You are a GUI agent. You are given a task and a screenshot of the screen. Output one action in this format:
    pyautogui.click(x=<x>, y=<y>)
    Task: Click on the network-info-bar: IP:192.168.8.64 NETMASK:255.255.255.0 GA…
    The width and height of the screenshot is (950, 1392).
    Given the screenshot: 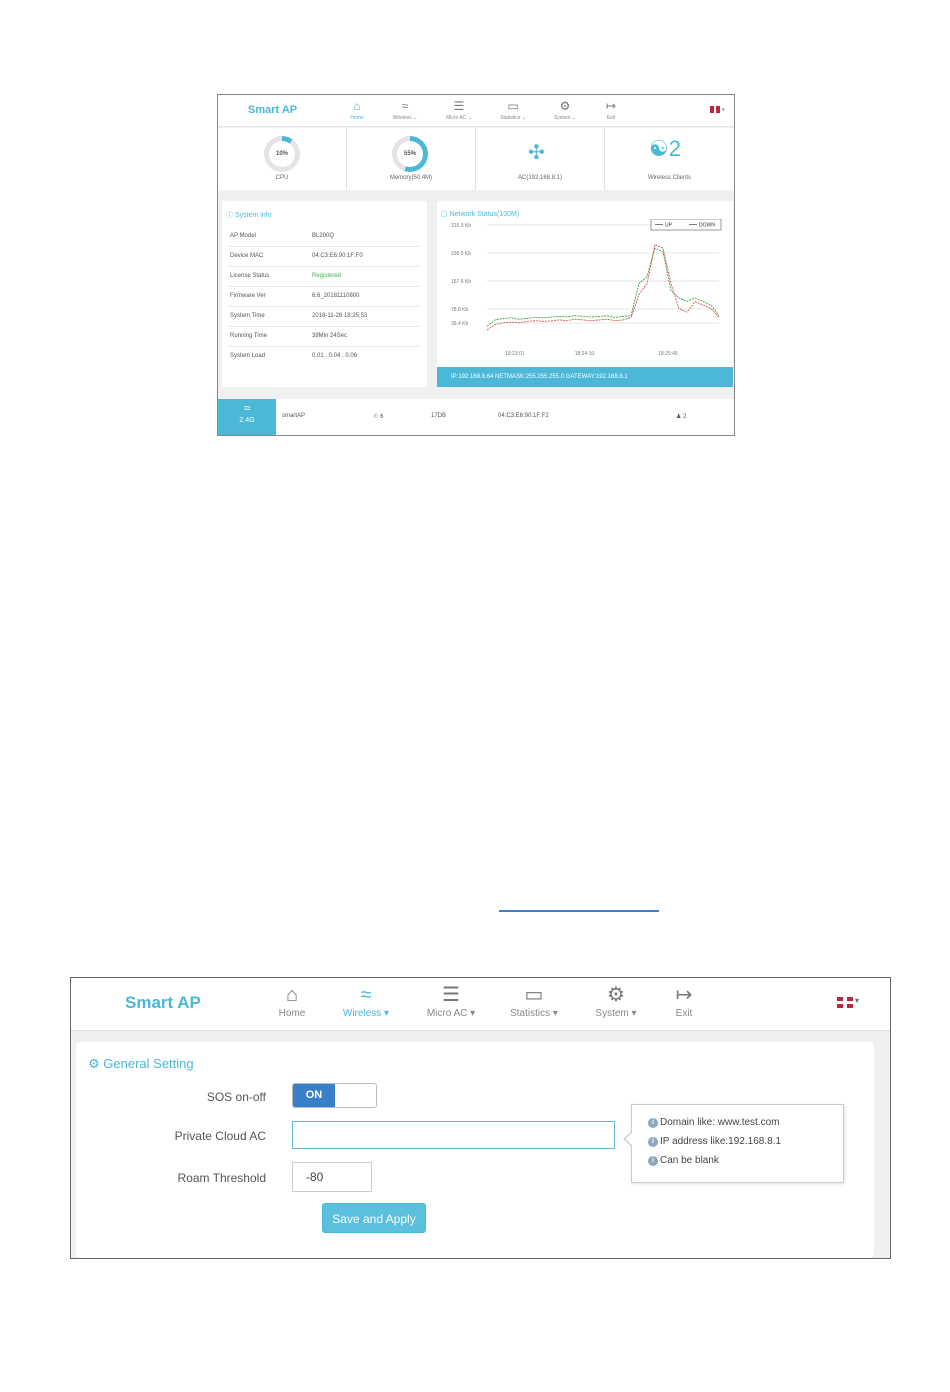 What is the action you would take?
    pyautogui.click(x=585, y=377)
    